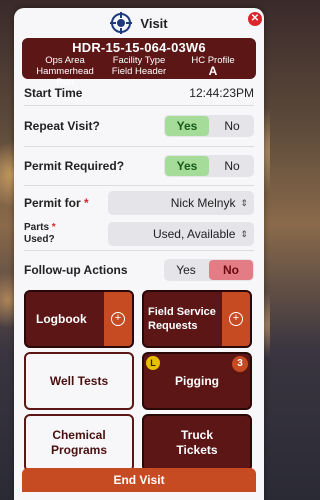 This screenshot has width=320, height=500. Describe the element at coordinates (65, 60) in the screenshot. I see `ops-area-label: Ops Area` at that location.